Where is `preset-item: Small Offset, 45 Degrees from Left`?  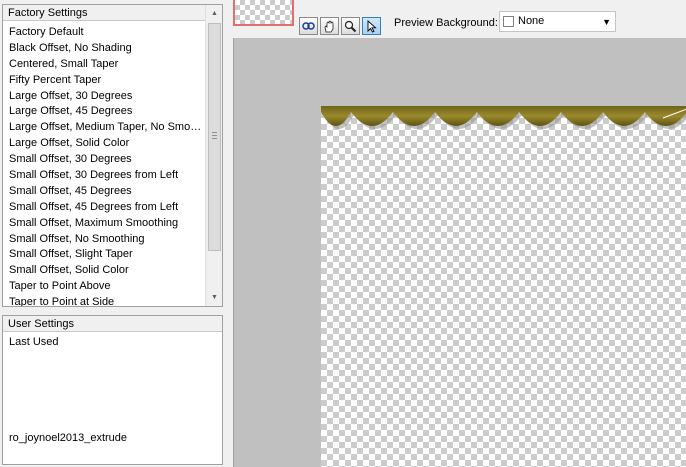
preset-item: Small Offset, 45 Degrees from Left is located at coordinates (104, 208).